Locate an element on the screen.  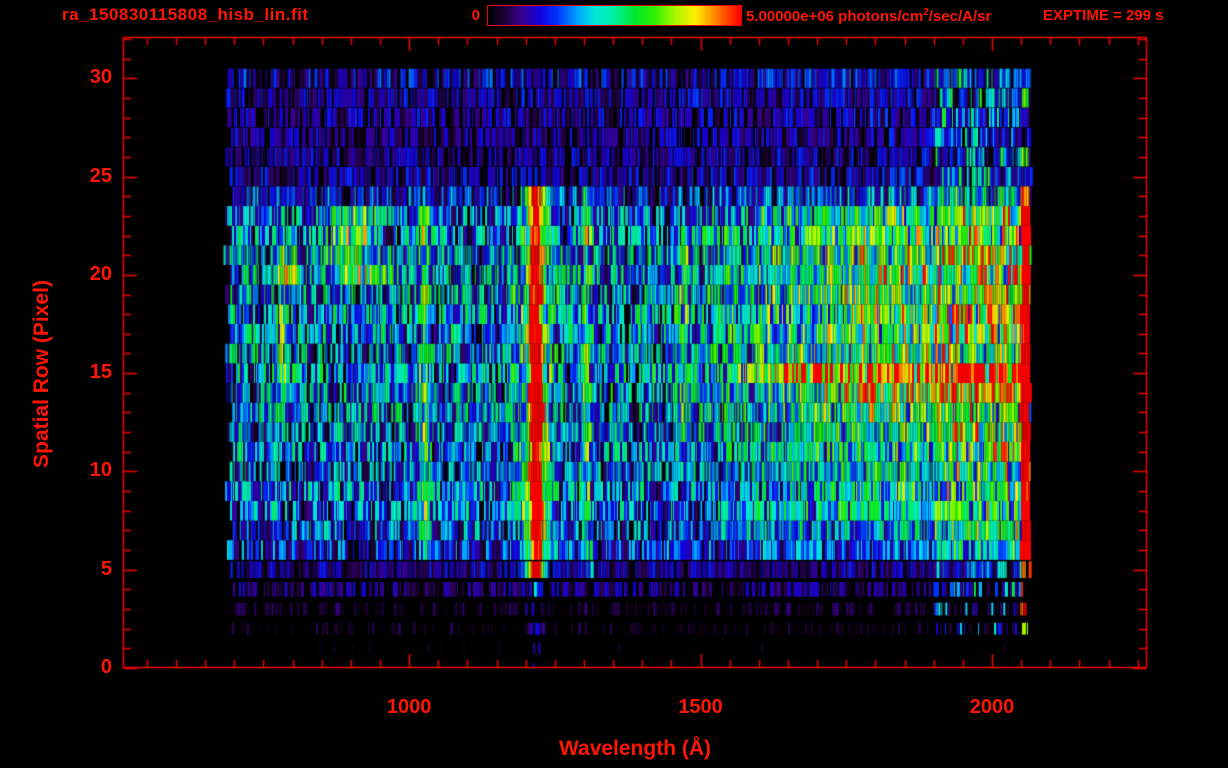
x-axis-title: Wavelength (Å) is located at coordinates (635, 748).